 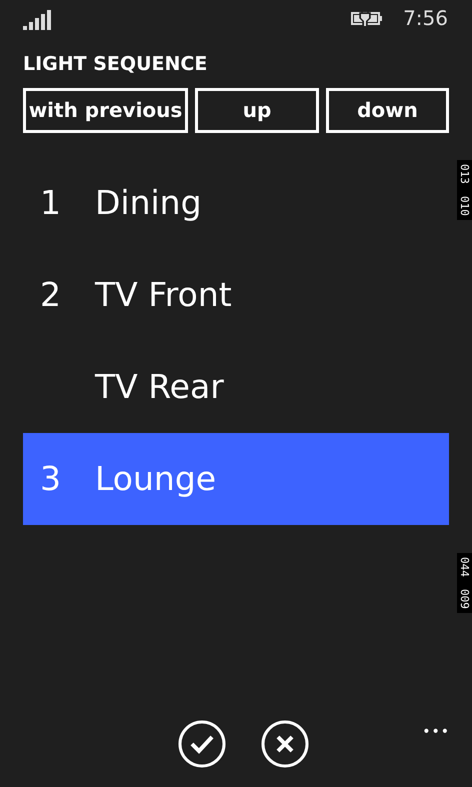 What do you see at coordinates (105, 110) in the screenshot?
I see `action-button: with previous` at bounding box center [105, 110].